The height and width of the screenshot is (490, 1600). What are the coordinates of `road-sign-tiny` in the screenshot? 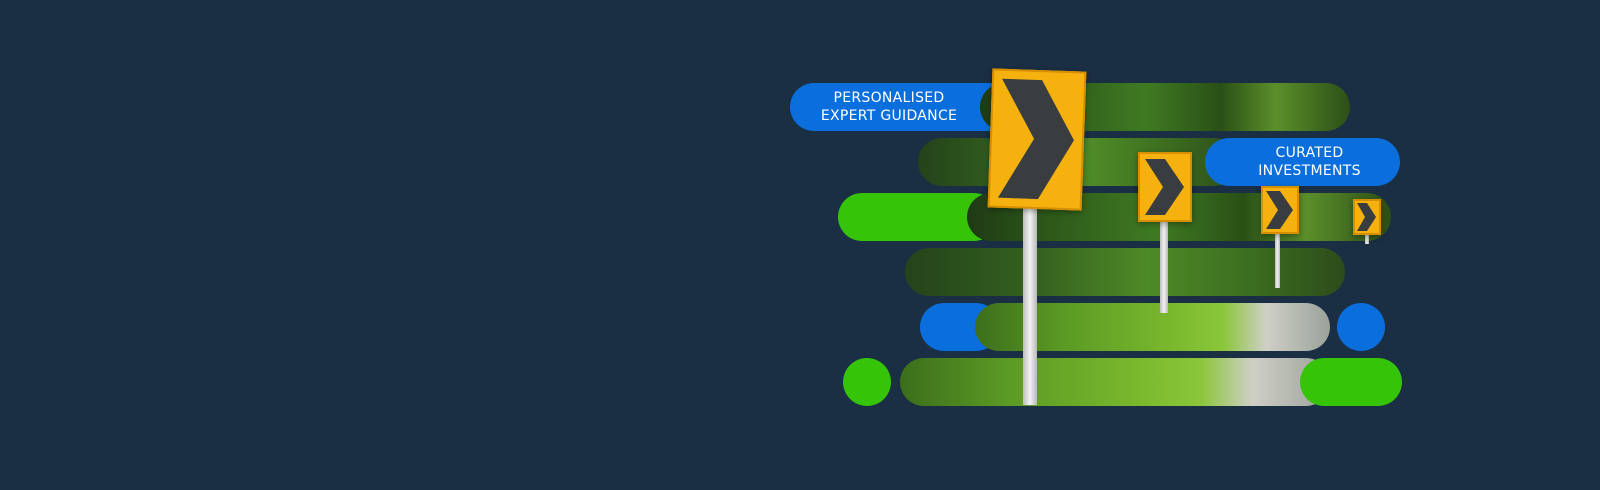 It's located at (1367, 217).